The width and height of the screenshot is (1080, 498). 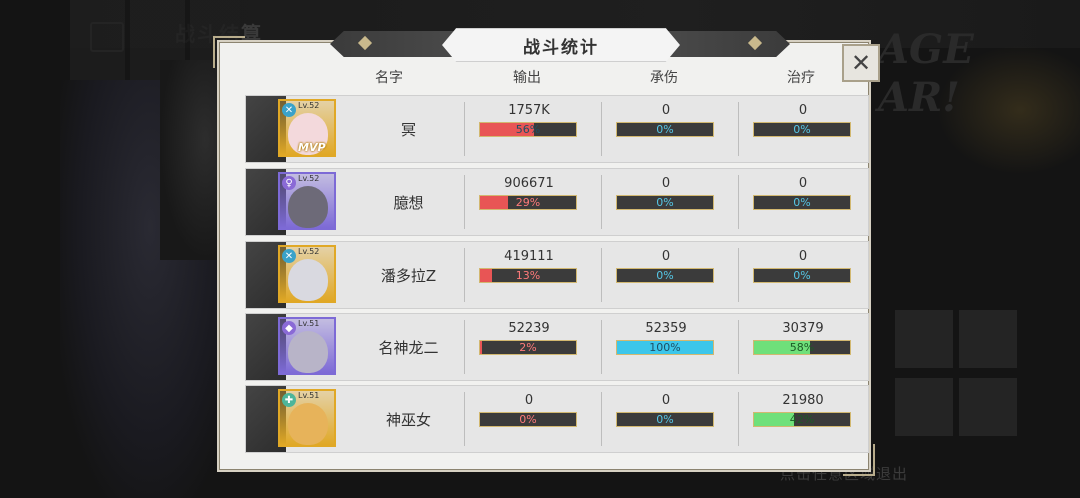 I want to click on character-name: 潘多拉Z, so click(x=408, y=276).